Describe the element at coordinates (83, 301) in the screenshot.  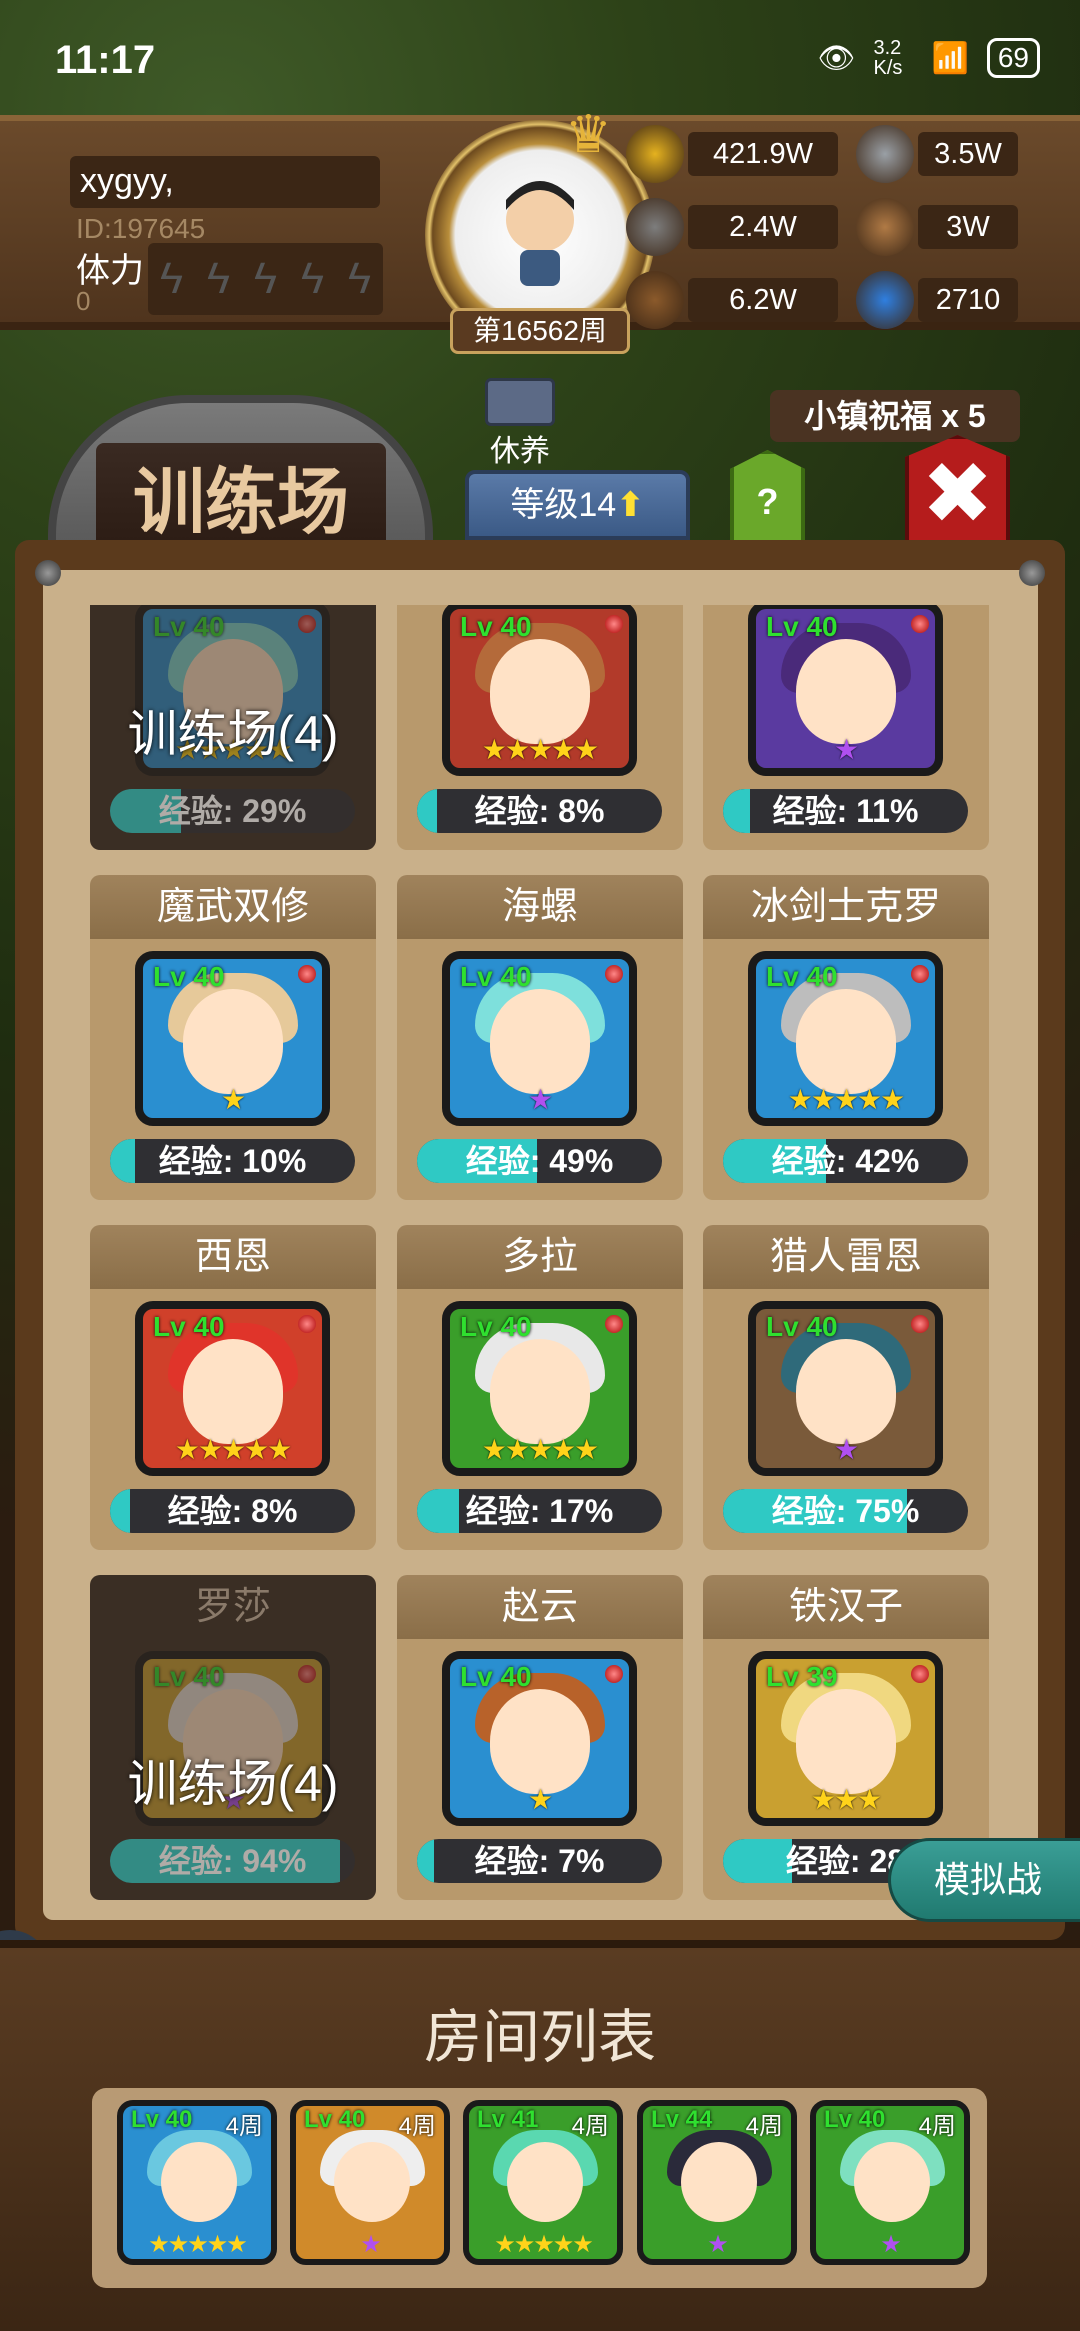
I see `stamina-value: 0` at that location.